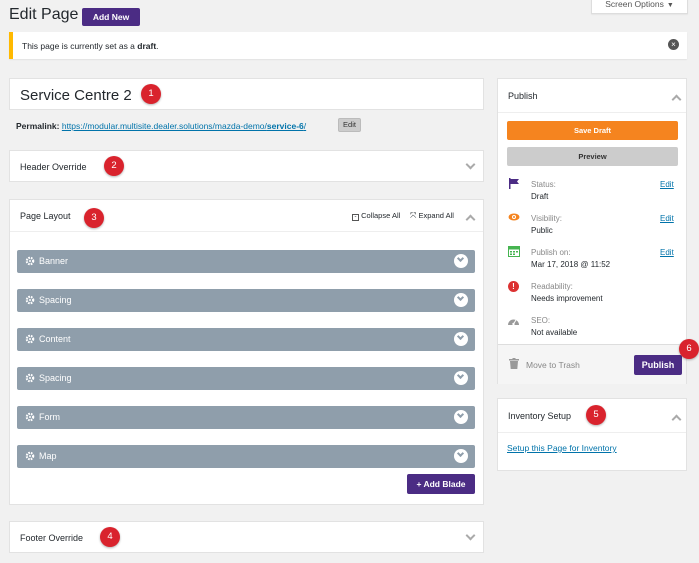 This screenshot has height=563, width=699. Describe the element at coordinates (381, 215) in the screenshot. I see `collapse-all-label: Collapse All` at that location.